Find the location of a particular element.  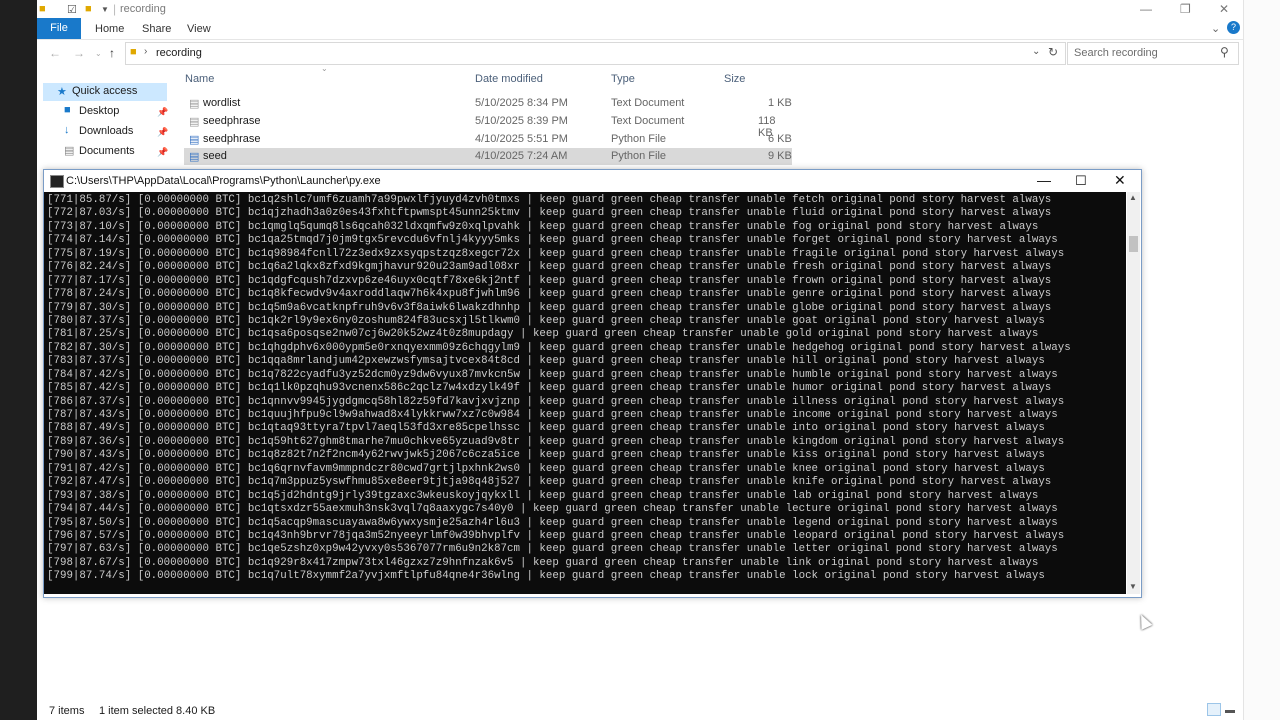

file-type: Python File is located at coordinates (639, 139).